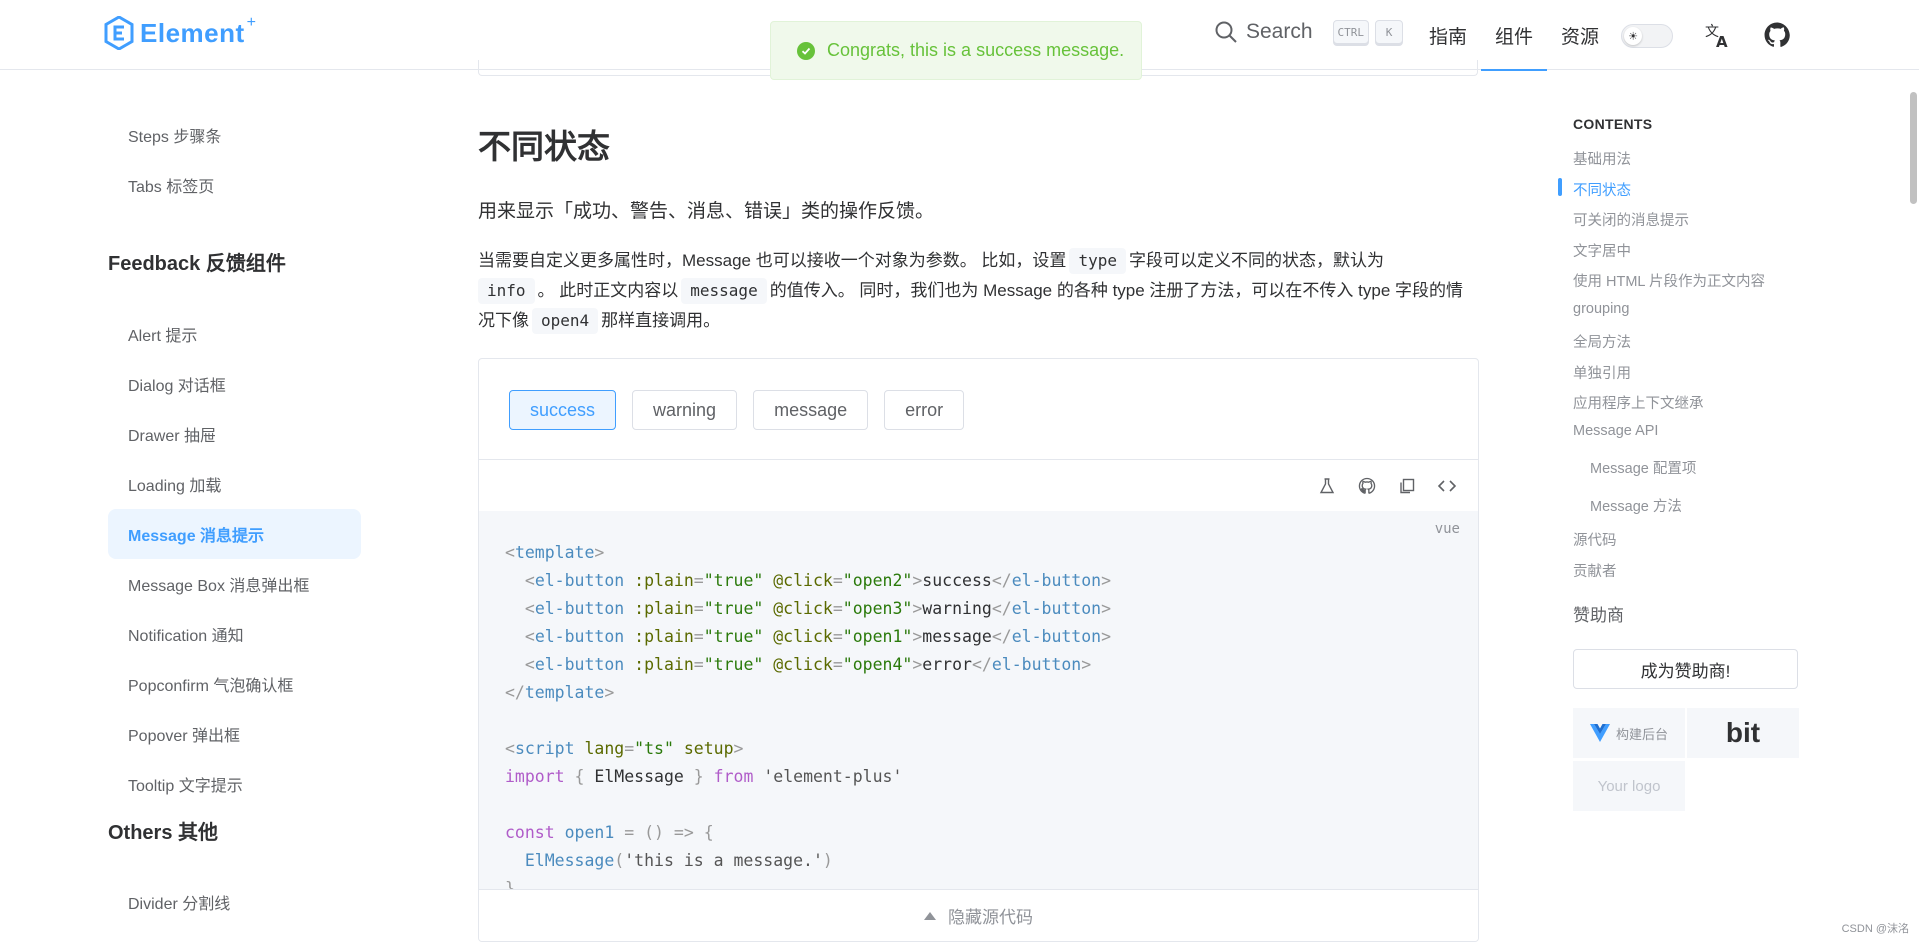  What do you see at coordinates (1602, 189) in the screenshot?
I see `toc-item-states: 不同状态` at bounding box center [1602, 189].